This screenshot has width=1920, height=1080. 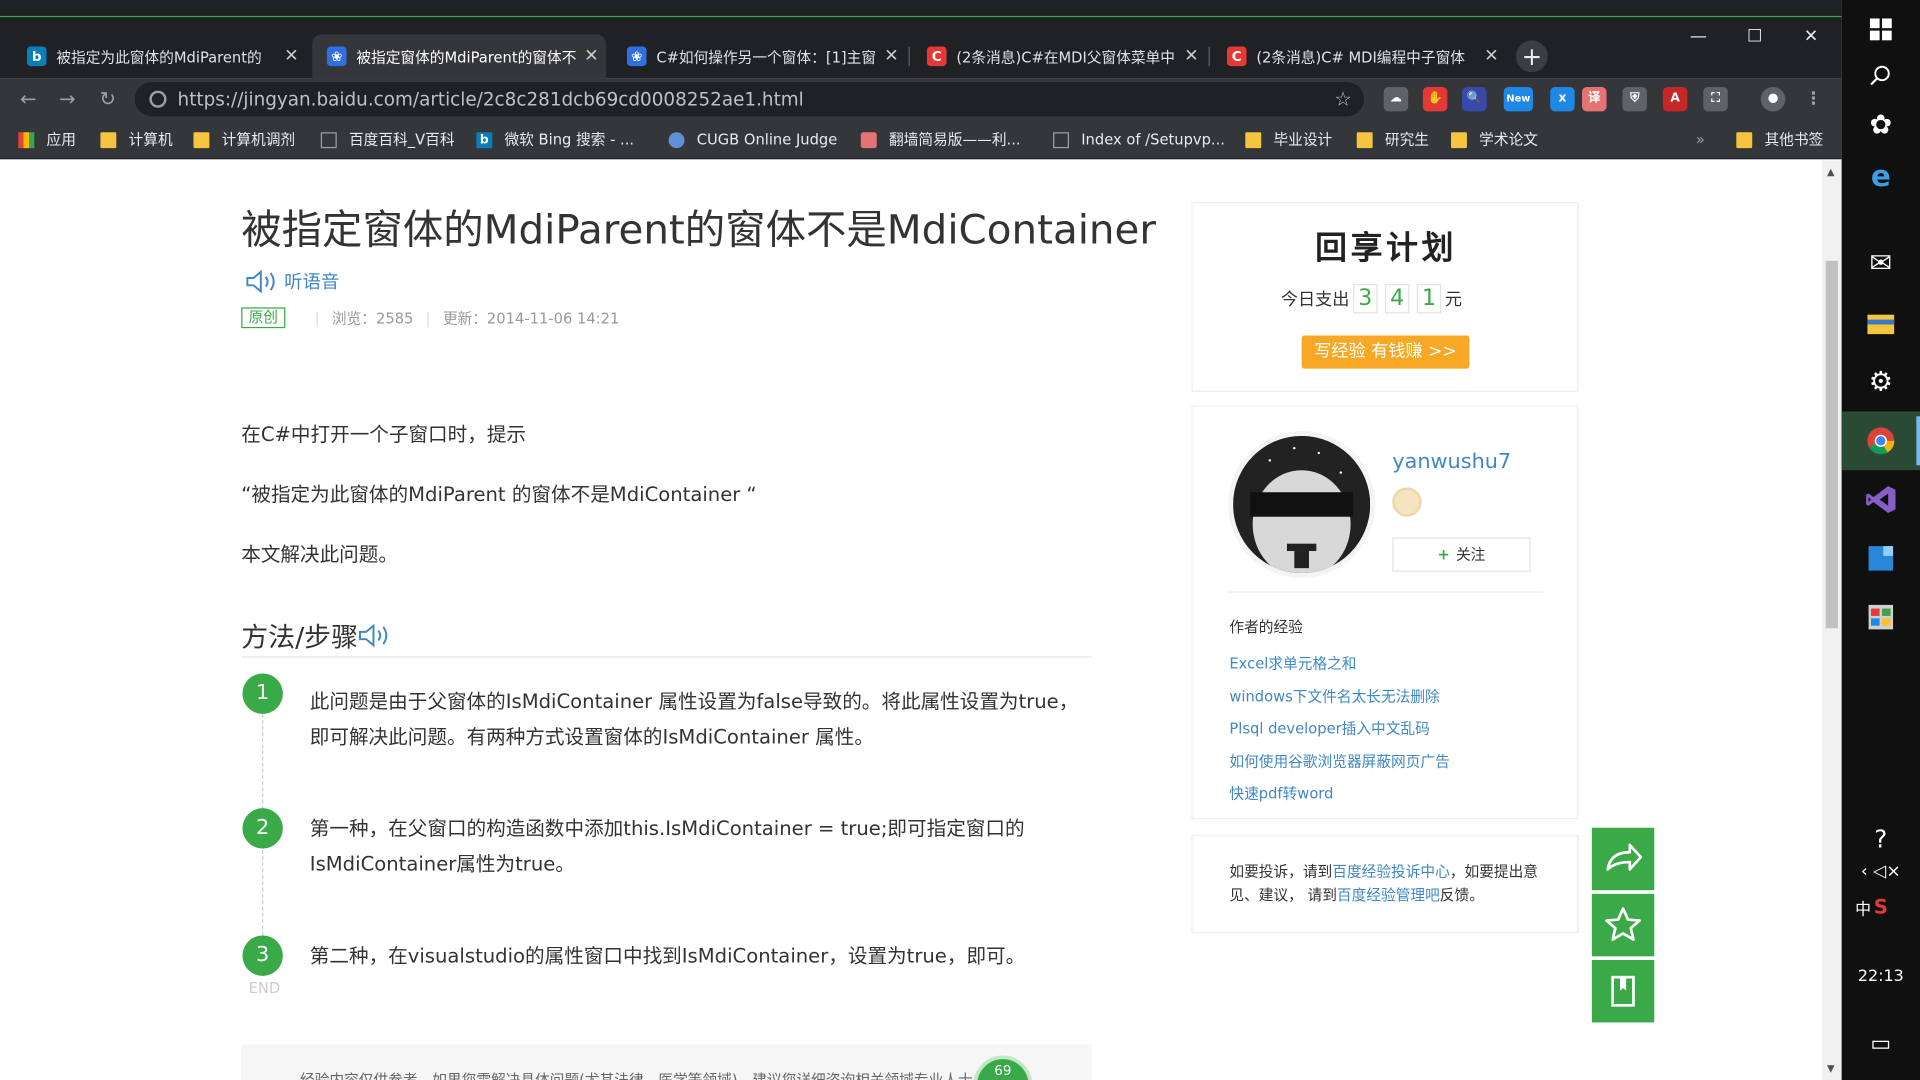 I want to click on menu-dots-icon: ⋮, so click(x=1813, y=99).